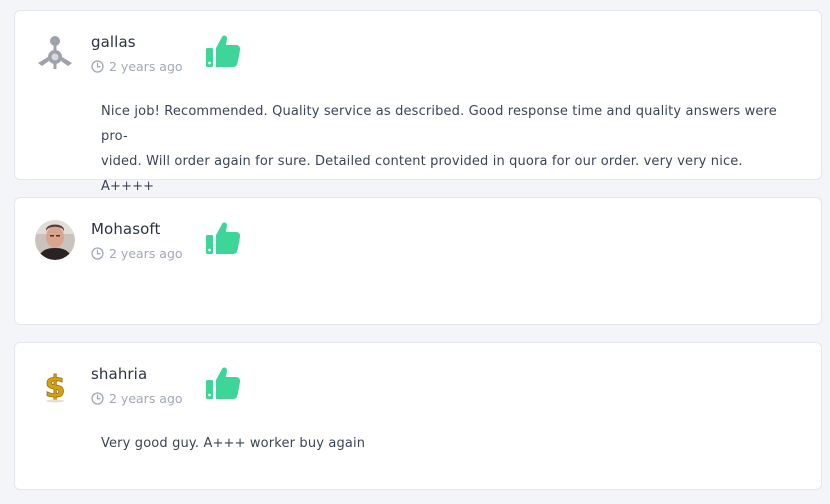 This screenshot has height=504, width=830. Describe the element at coordinates (126, 229) in the screenshot. I see `review-username: Mohasoft` at that location.